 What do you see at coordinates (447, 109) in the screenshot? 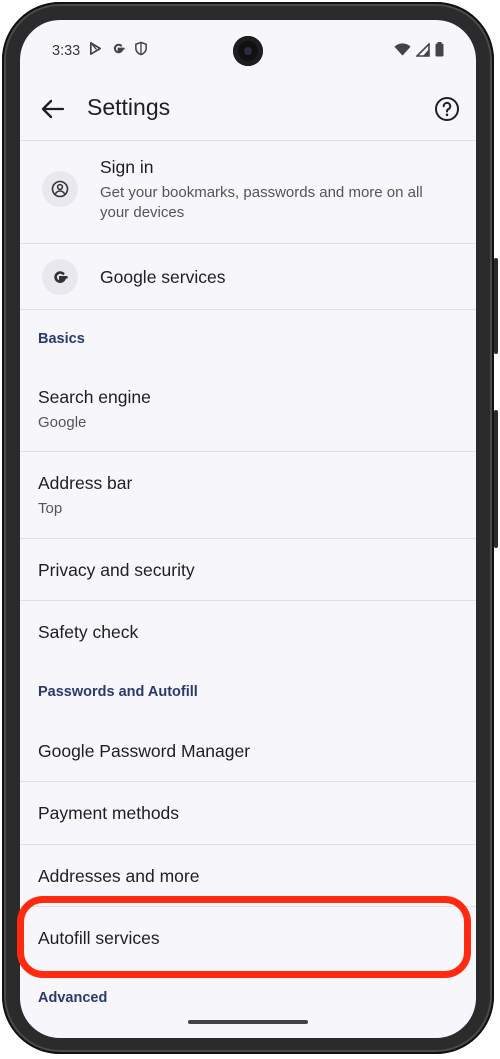
I see `help-icon` at bounding box center [447, 109].